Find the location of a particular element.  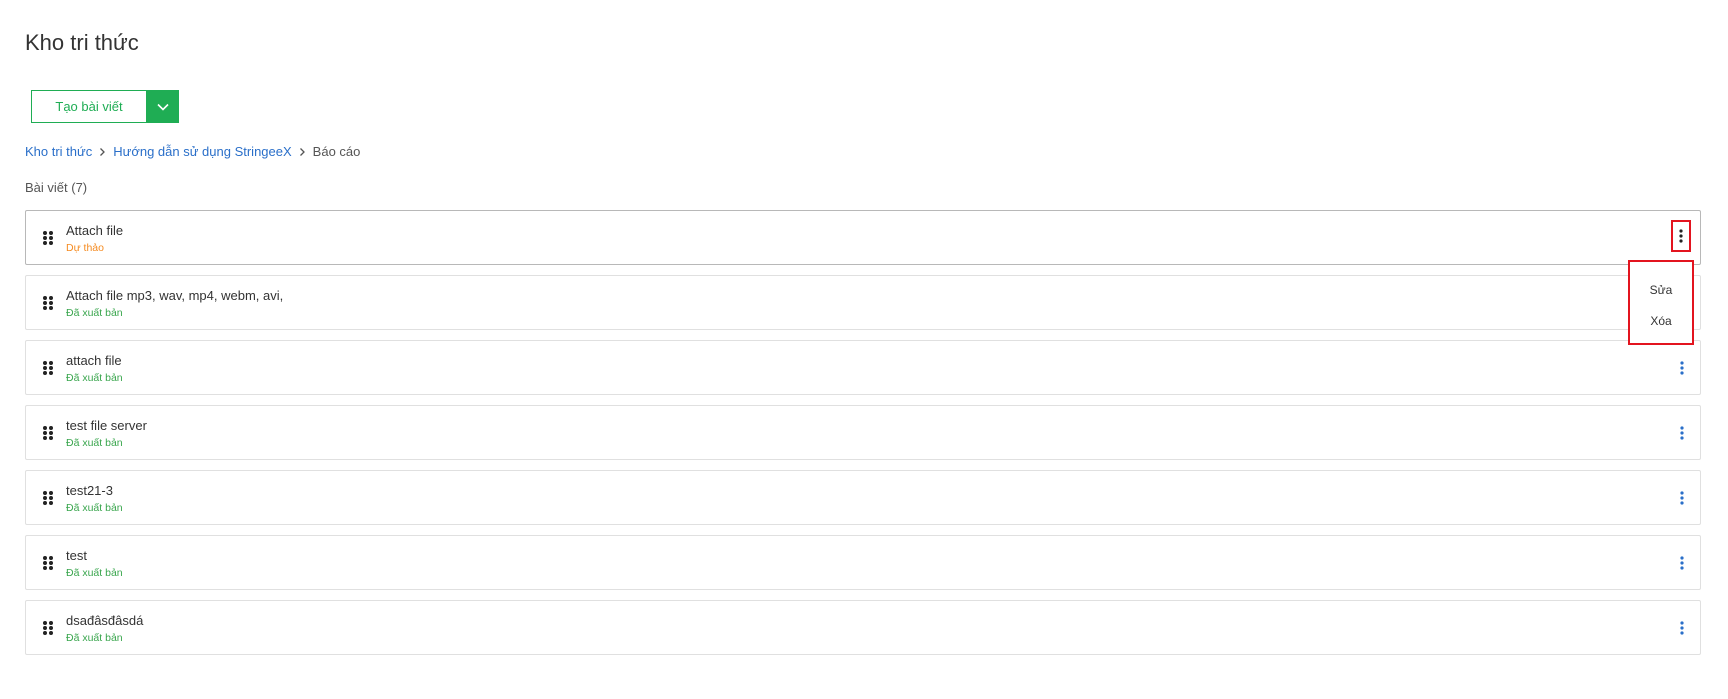

create-options-dropdown is located at coordinates (162, 106).